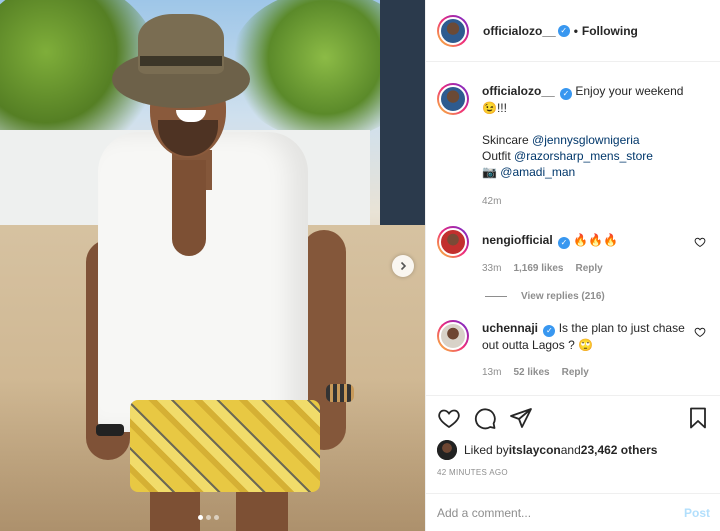 The image size is (720, 531). I want to click on commenter-username: uchennaji, so click(510, 328).